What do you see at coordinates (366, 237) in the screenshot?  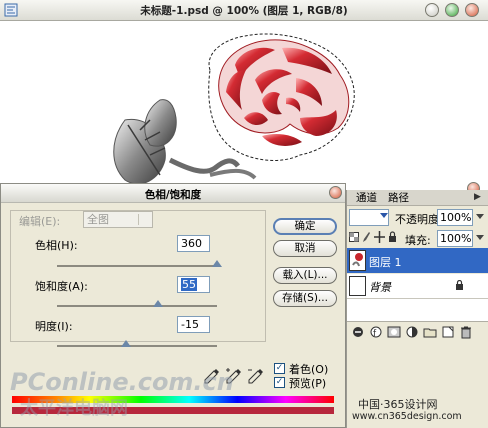 I see `brush-icon` at bounding box center [366, 237].